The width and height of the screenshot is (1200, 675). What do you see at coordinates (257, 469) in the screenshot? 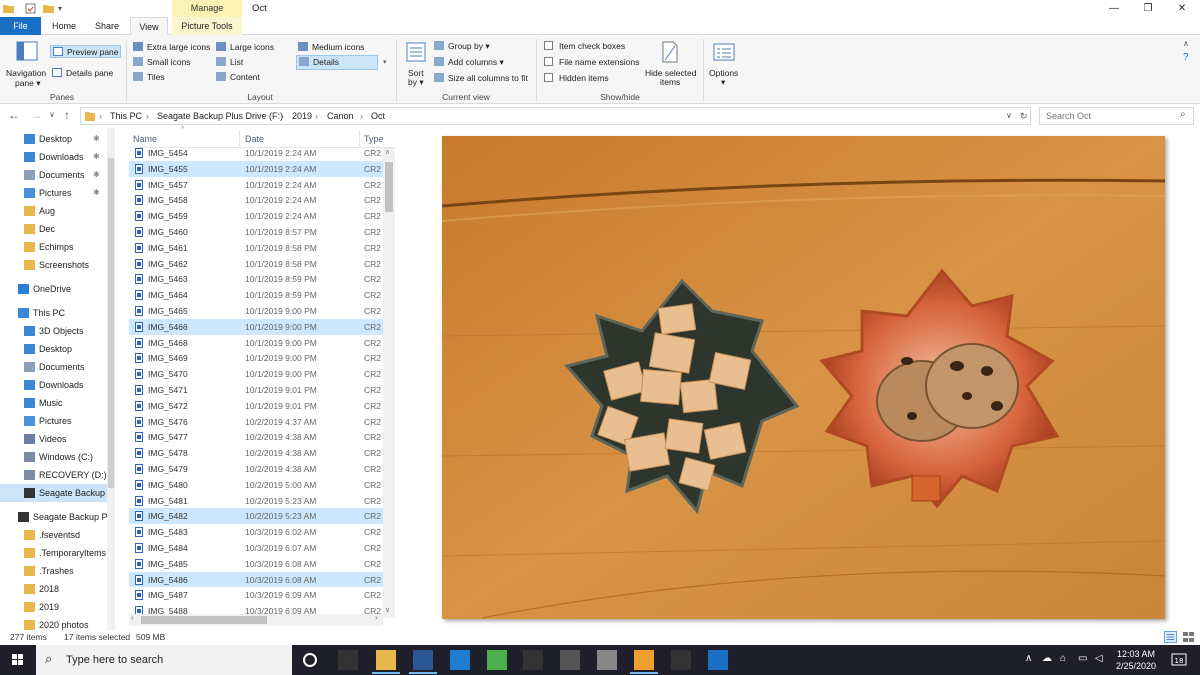
I see `table-row: IMG_5479 10/2/2019 4:38 AM CR2 I` at bounding box center [257, 469].